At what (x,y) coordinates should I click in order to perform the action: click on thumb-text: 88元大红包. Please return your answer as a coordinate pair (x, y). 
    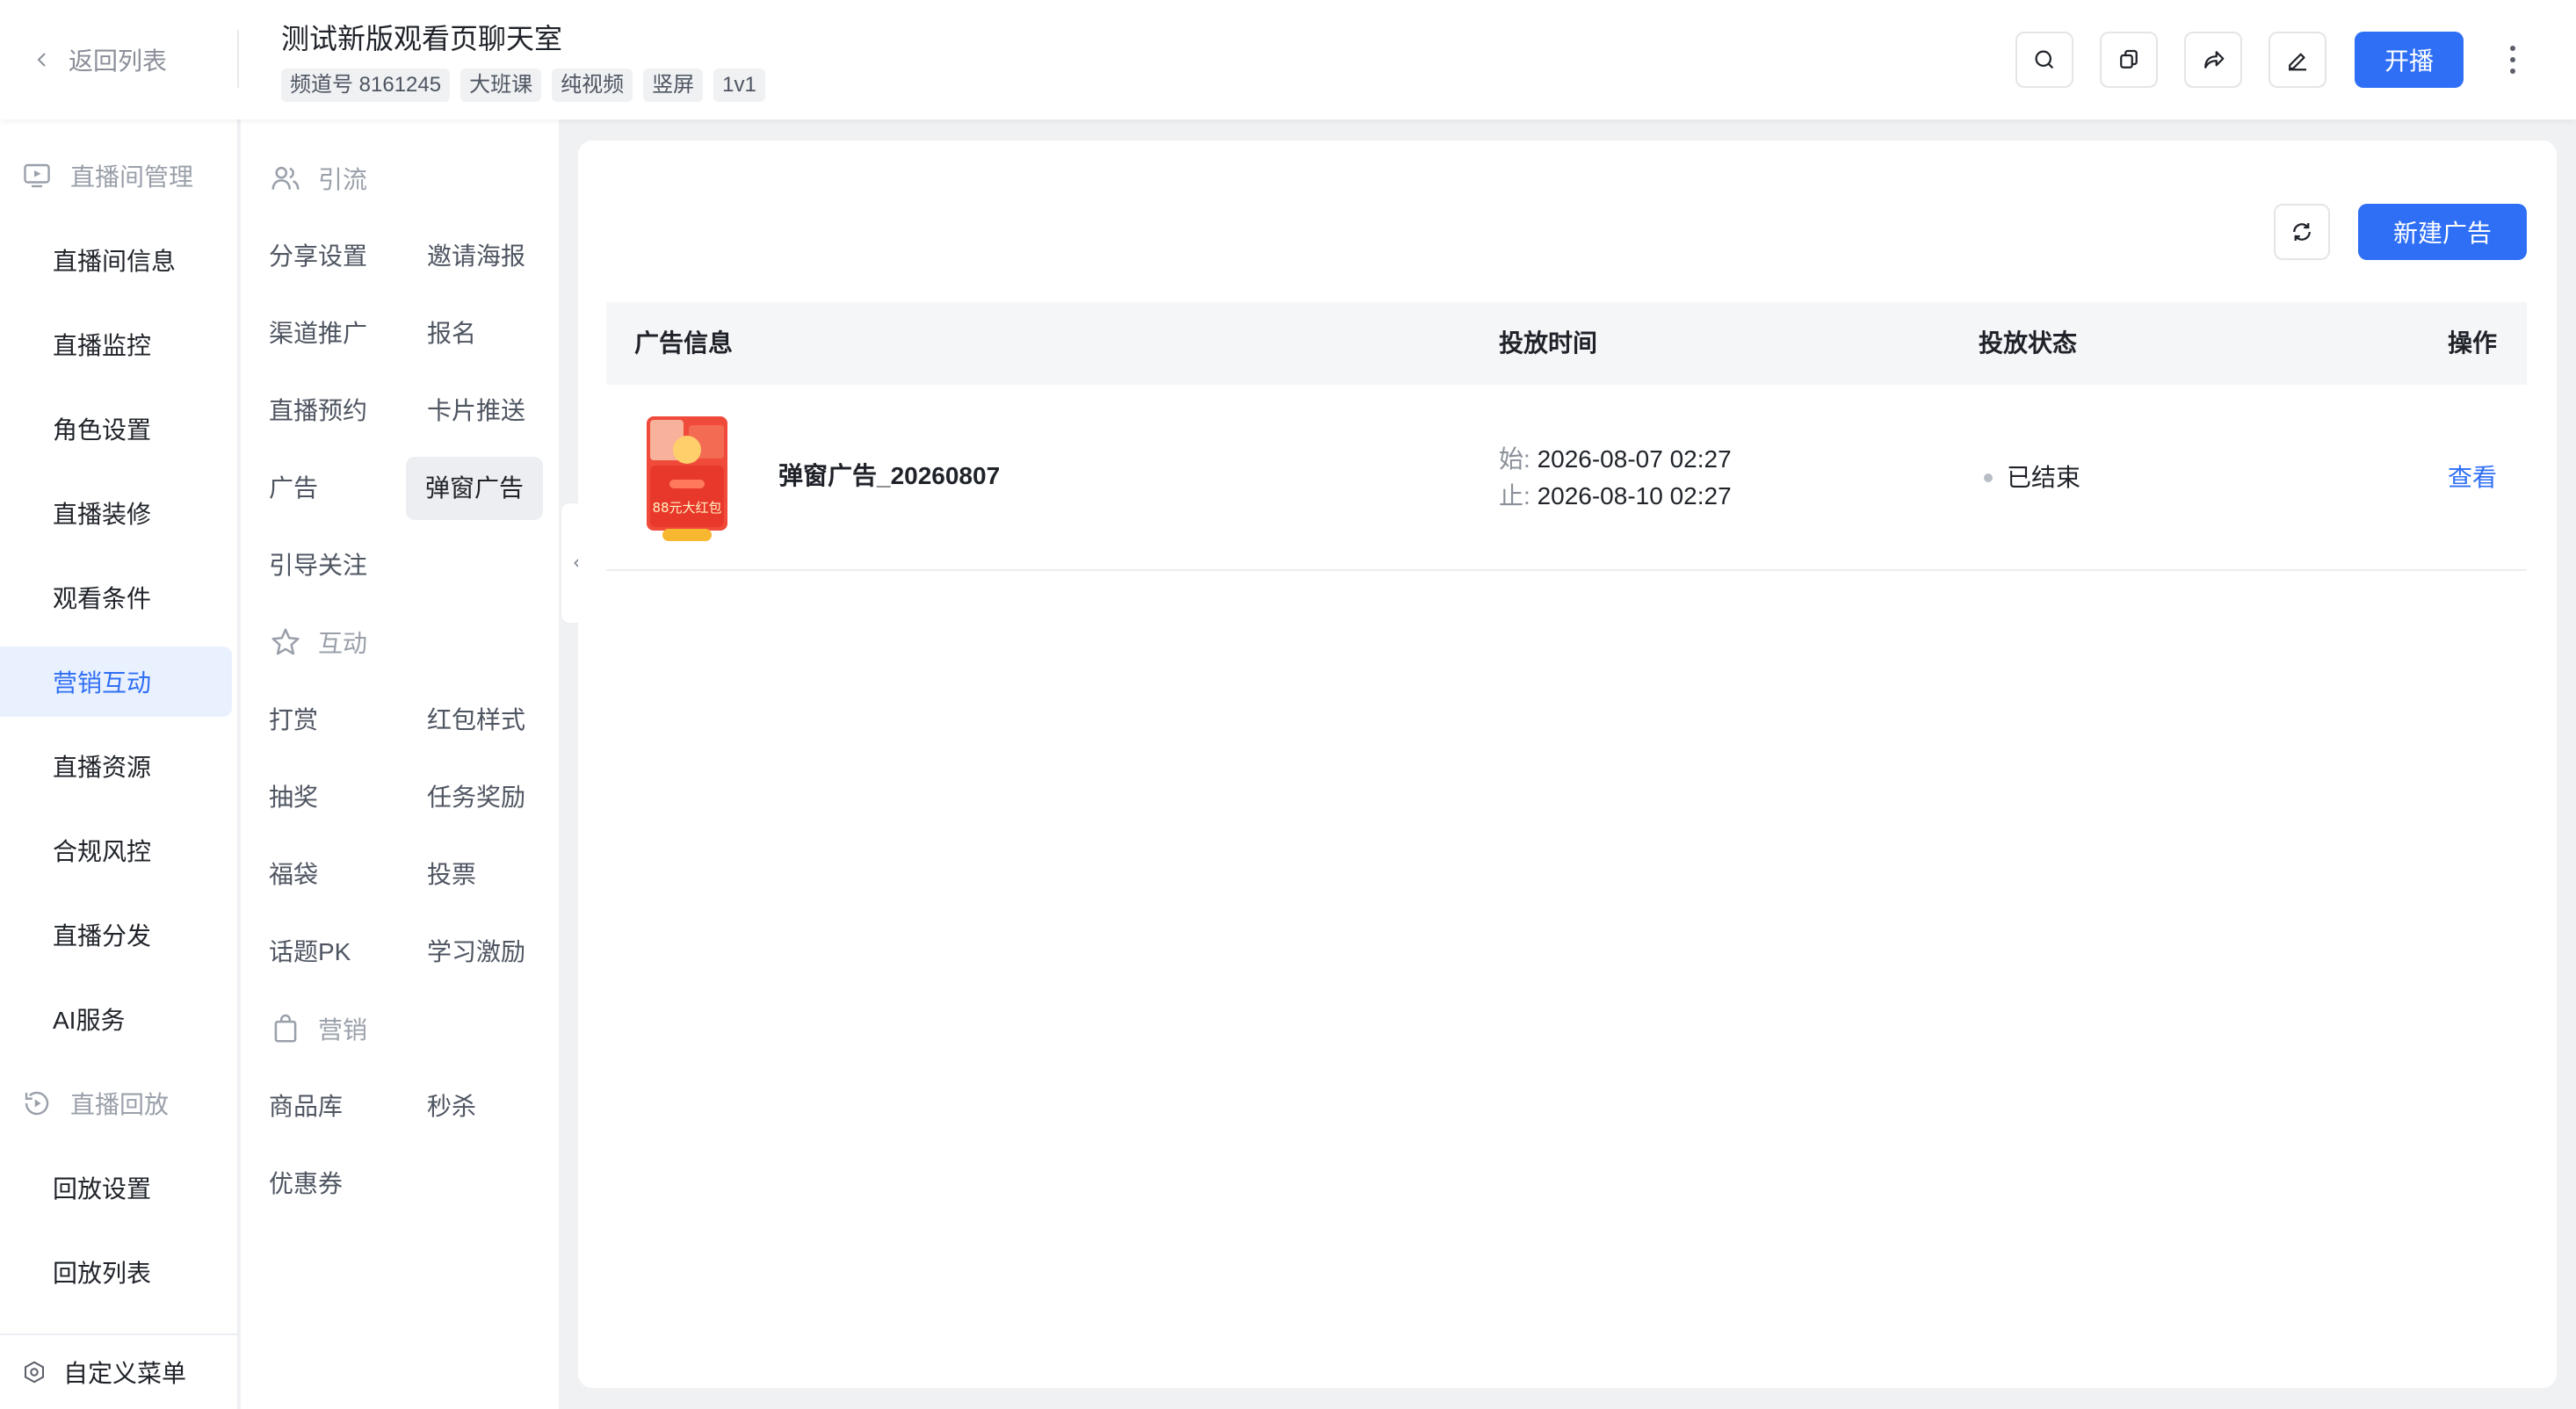
    Looking at the image, I should click on (686, 508).